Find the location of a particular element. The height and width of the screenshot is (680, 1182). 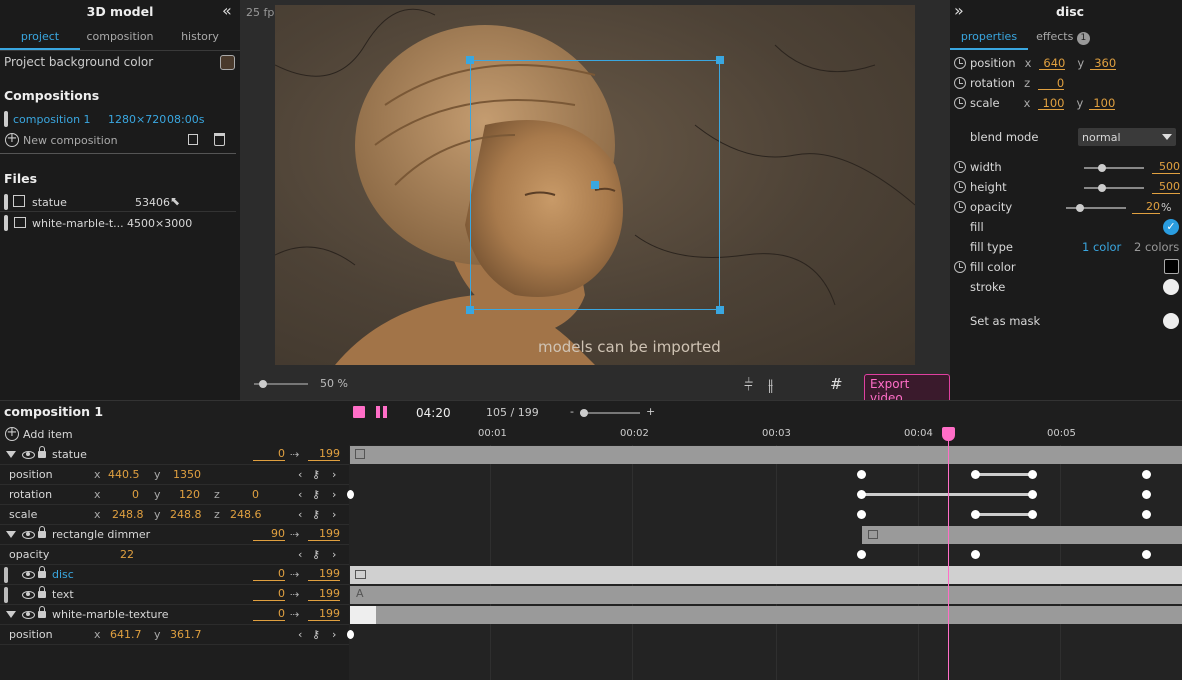

tab-history: history is located at coordinates (200, 38).